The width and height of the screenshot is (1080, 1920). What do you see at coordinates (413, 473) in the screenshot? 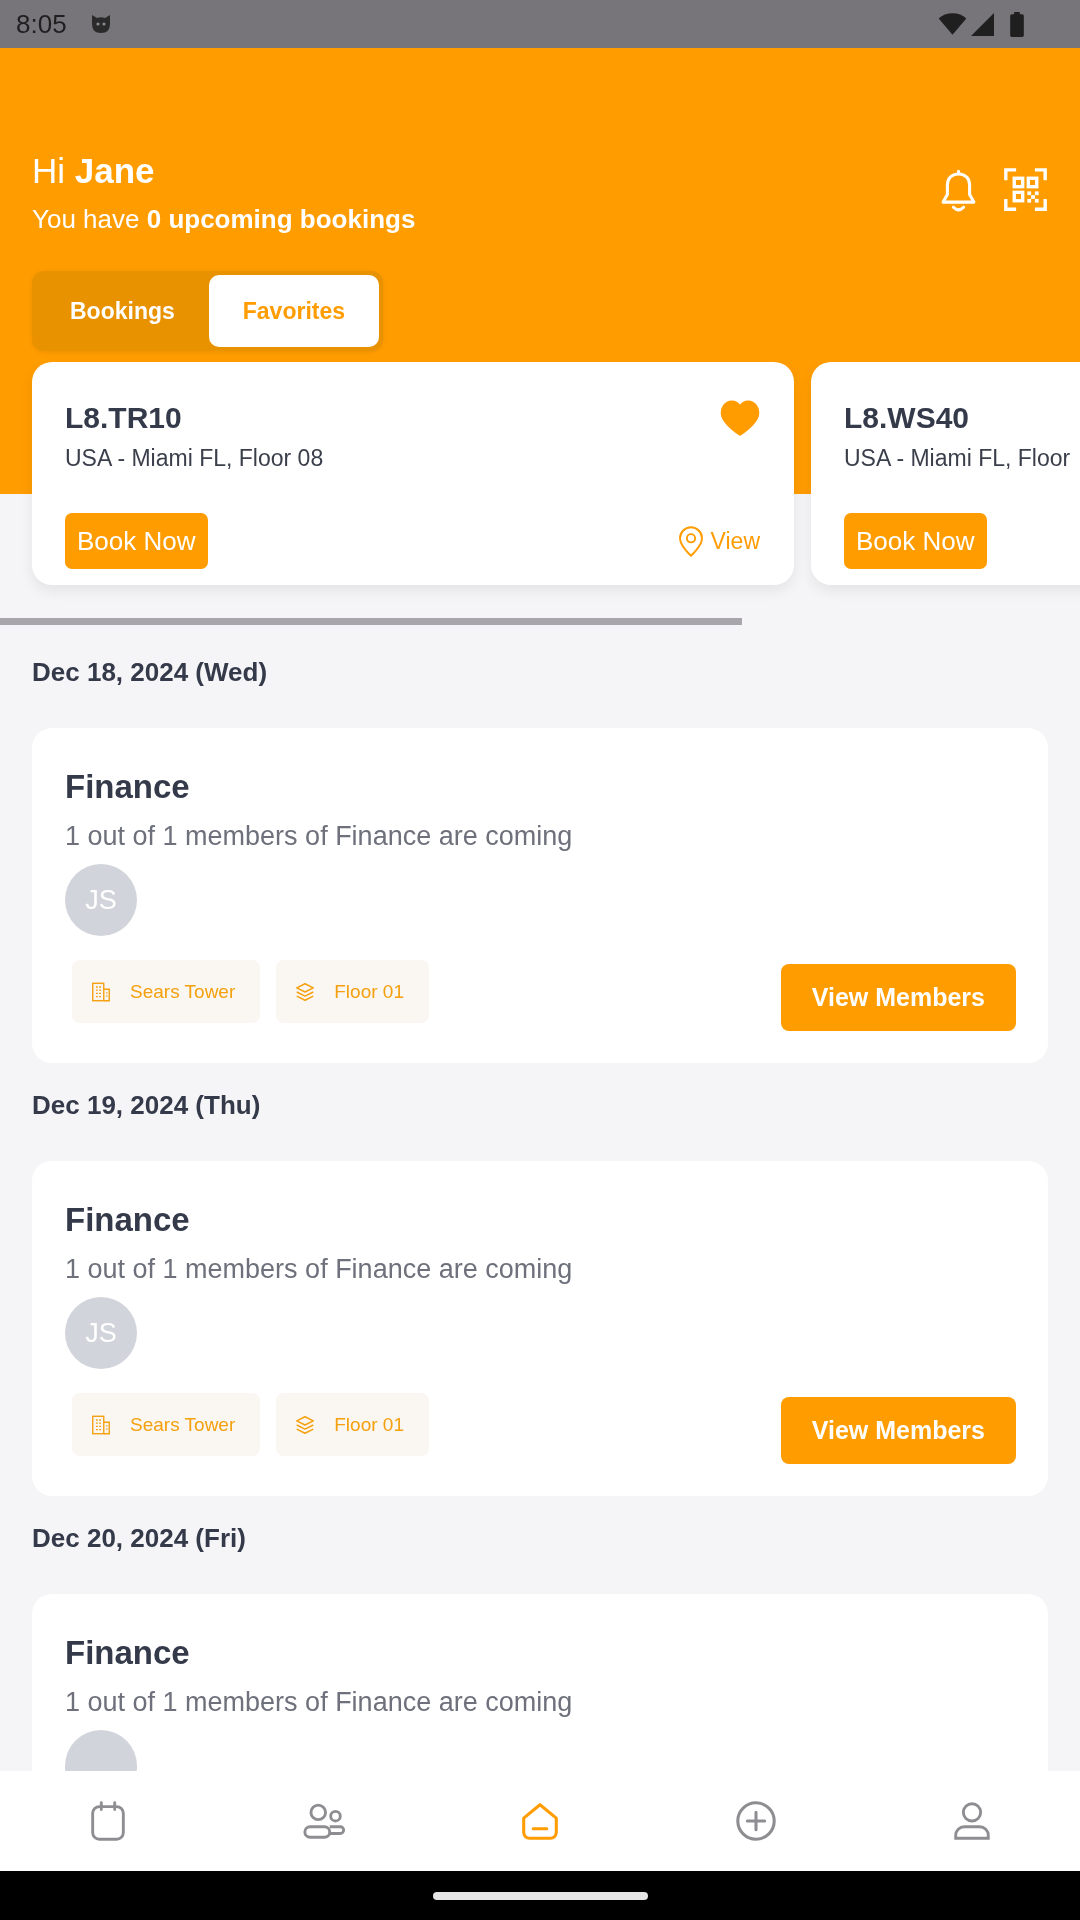
I see `favorite-card: L8.TR10 USA - Miami FL, Floor 08 Book Now View` at bounding box center [413, 473].